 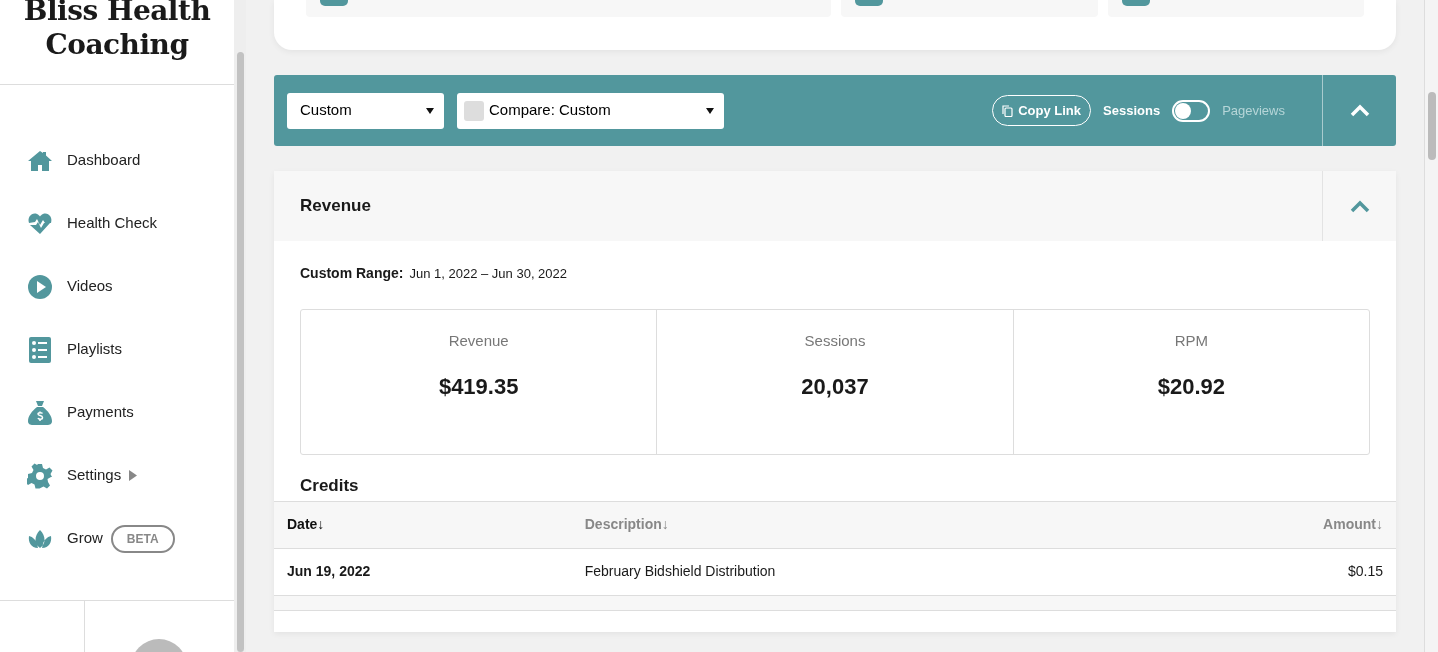 I want to click on sidebar-item: Payments, so click(x=117, y=412).